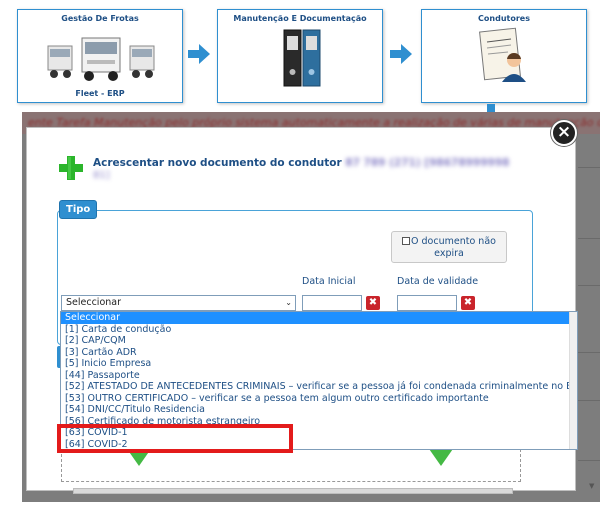  What do you see at coordinates (175, 438) in the screenshot?
I see `covid-options-highlight` at bounding box center [175, 438].